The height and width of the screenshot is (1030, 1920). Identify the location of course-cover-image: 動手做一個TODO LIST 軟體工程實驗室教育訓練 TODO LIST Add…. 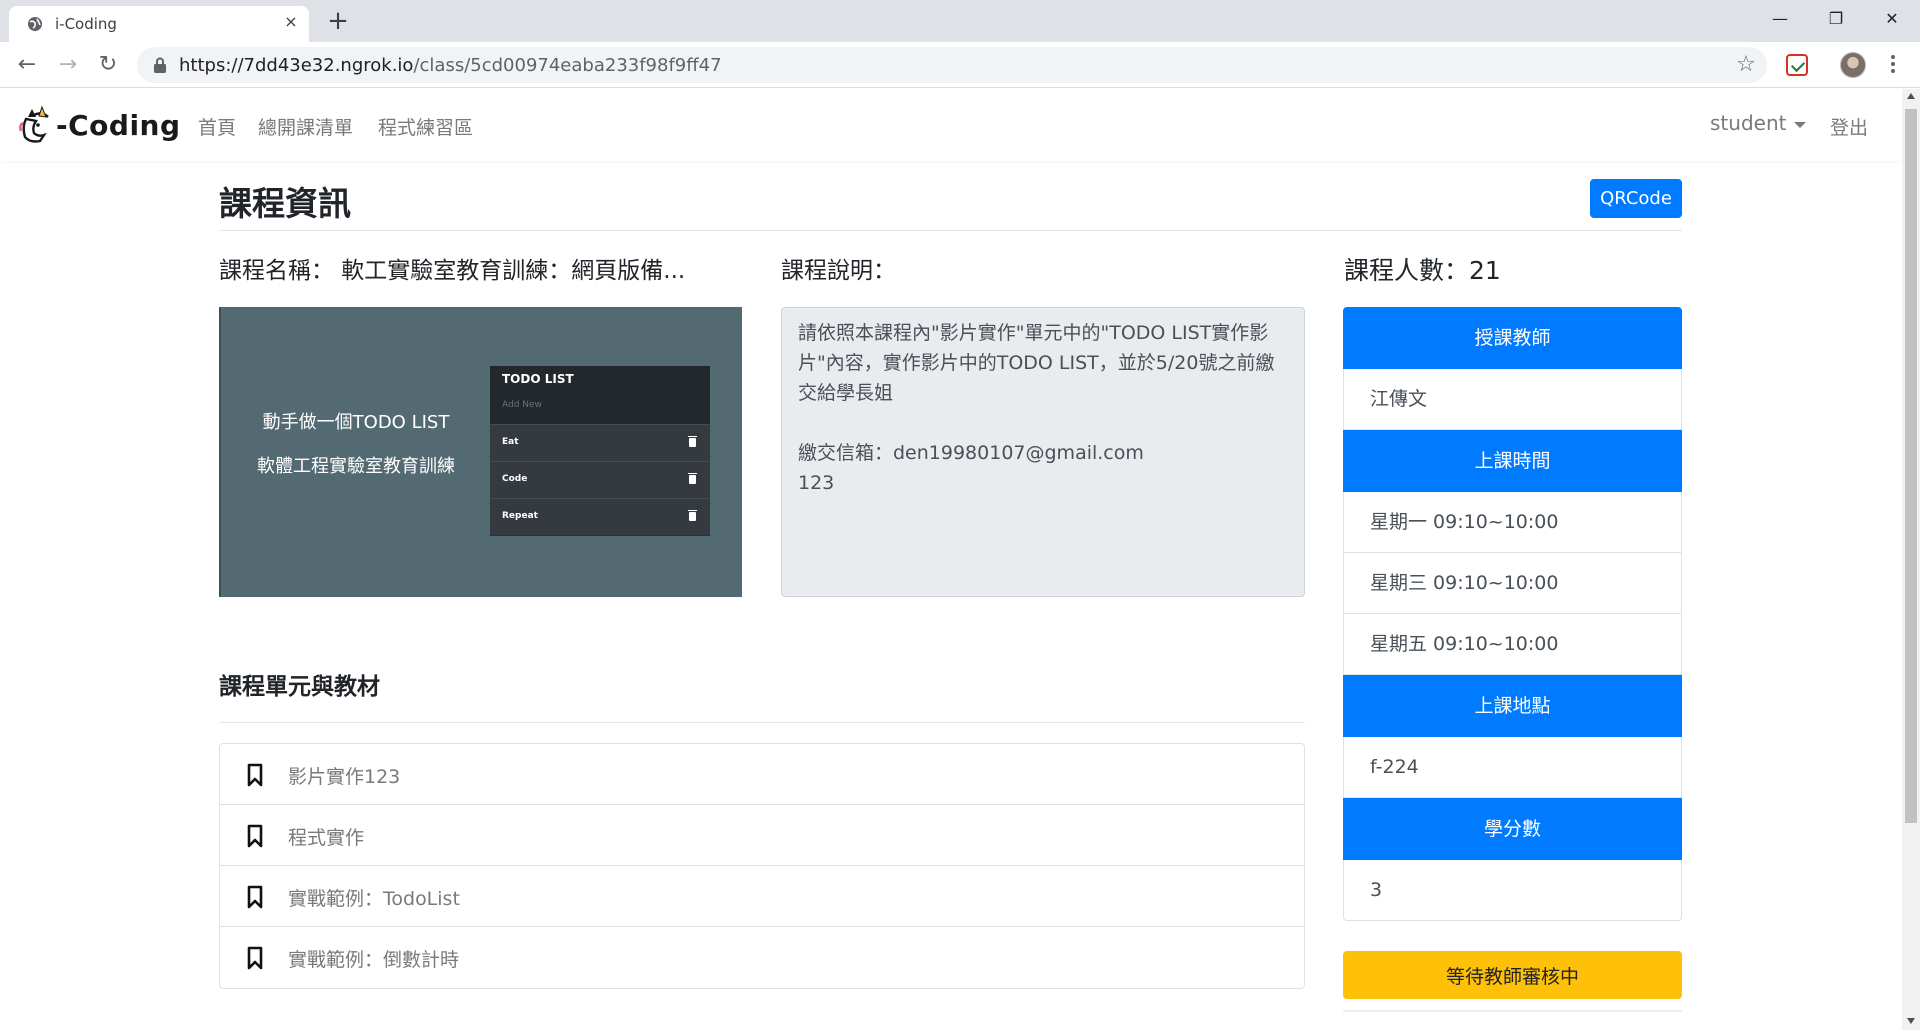
(480, 452).